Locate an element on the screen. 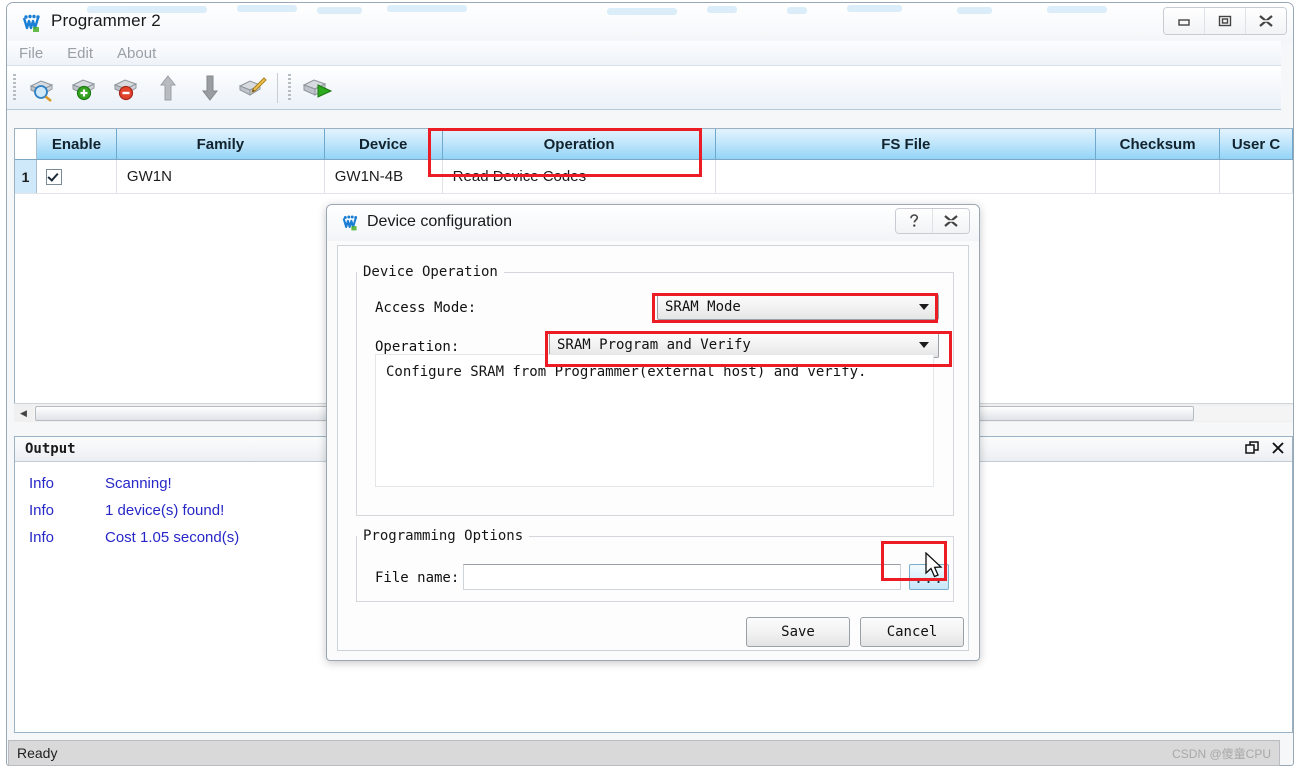 The height and width of the screenshot is (769, 1300). access-mode-select: SRAM Mode is located at coordinates (798, 307).